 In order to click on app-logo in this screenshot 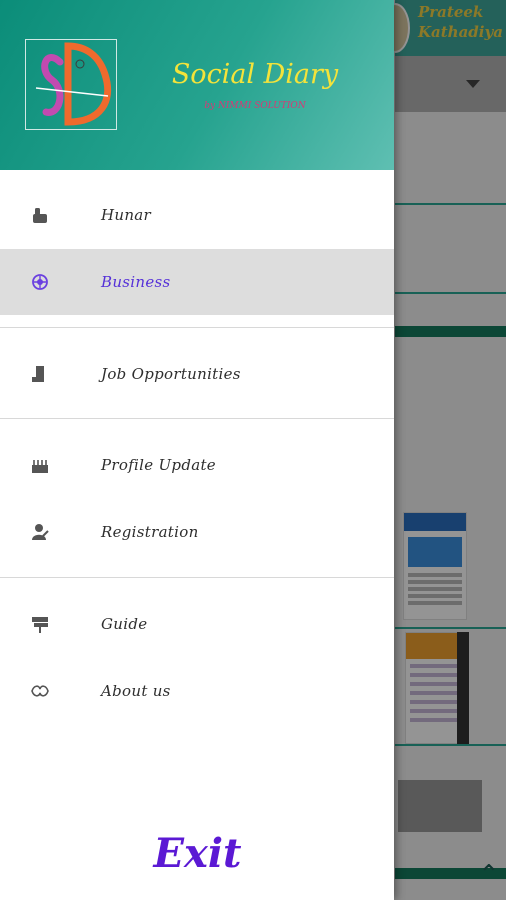, I will do `click(71, 84)`.